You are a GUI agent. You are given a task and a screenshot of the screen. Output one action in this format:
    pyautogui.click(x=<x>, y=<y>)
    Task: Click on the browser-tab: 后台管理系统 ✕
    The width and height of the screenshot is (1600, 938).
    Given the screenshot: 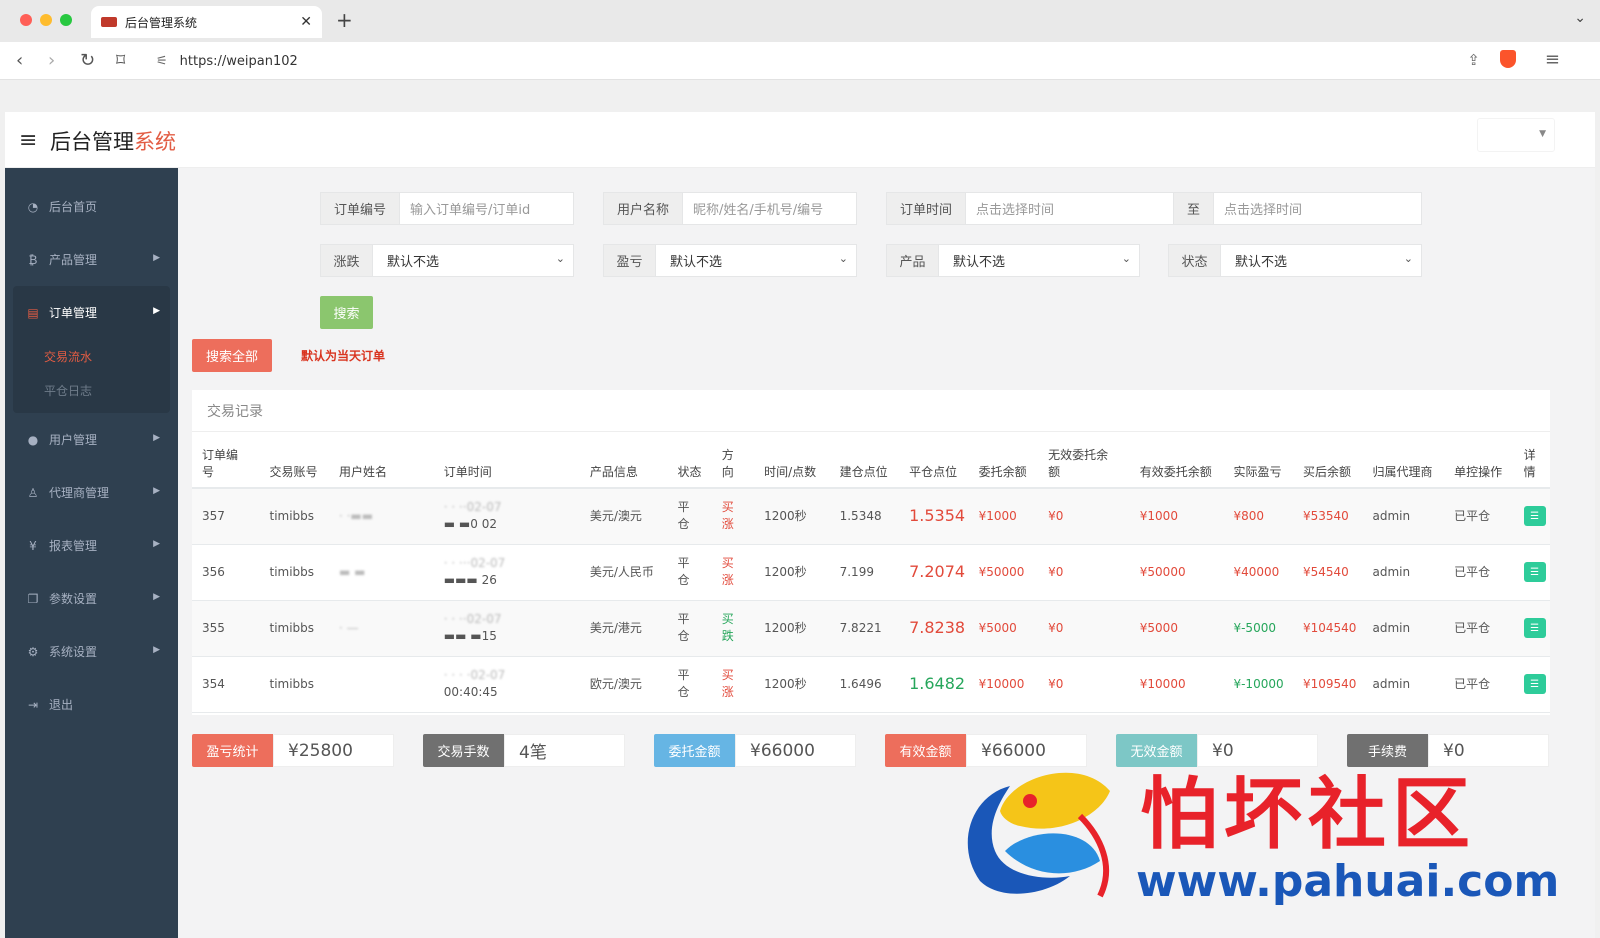 What is the action you would take?
    pyautogui.click(x=206, y=22)
    